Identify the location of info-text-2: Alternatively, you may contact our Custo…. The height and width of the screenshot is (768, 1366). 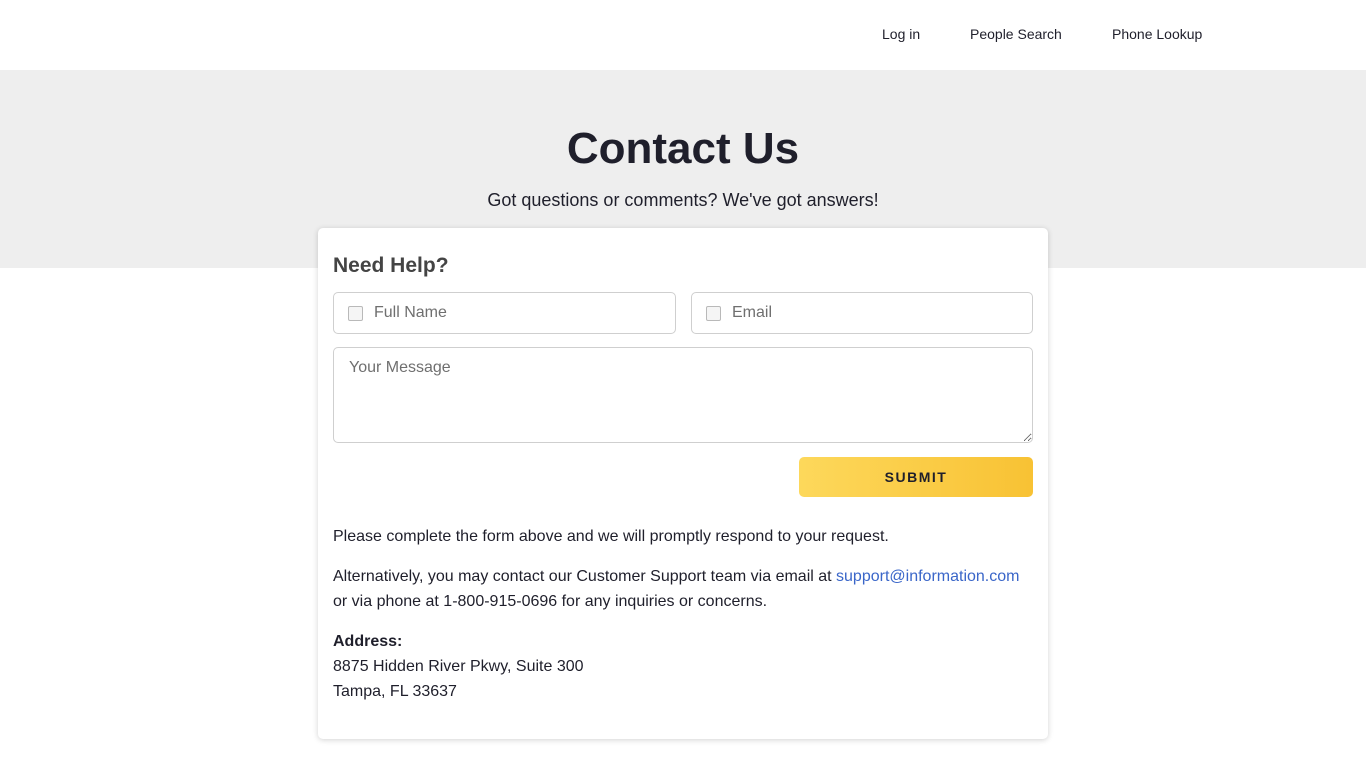
(683, 589).